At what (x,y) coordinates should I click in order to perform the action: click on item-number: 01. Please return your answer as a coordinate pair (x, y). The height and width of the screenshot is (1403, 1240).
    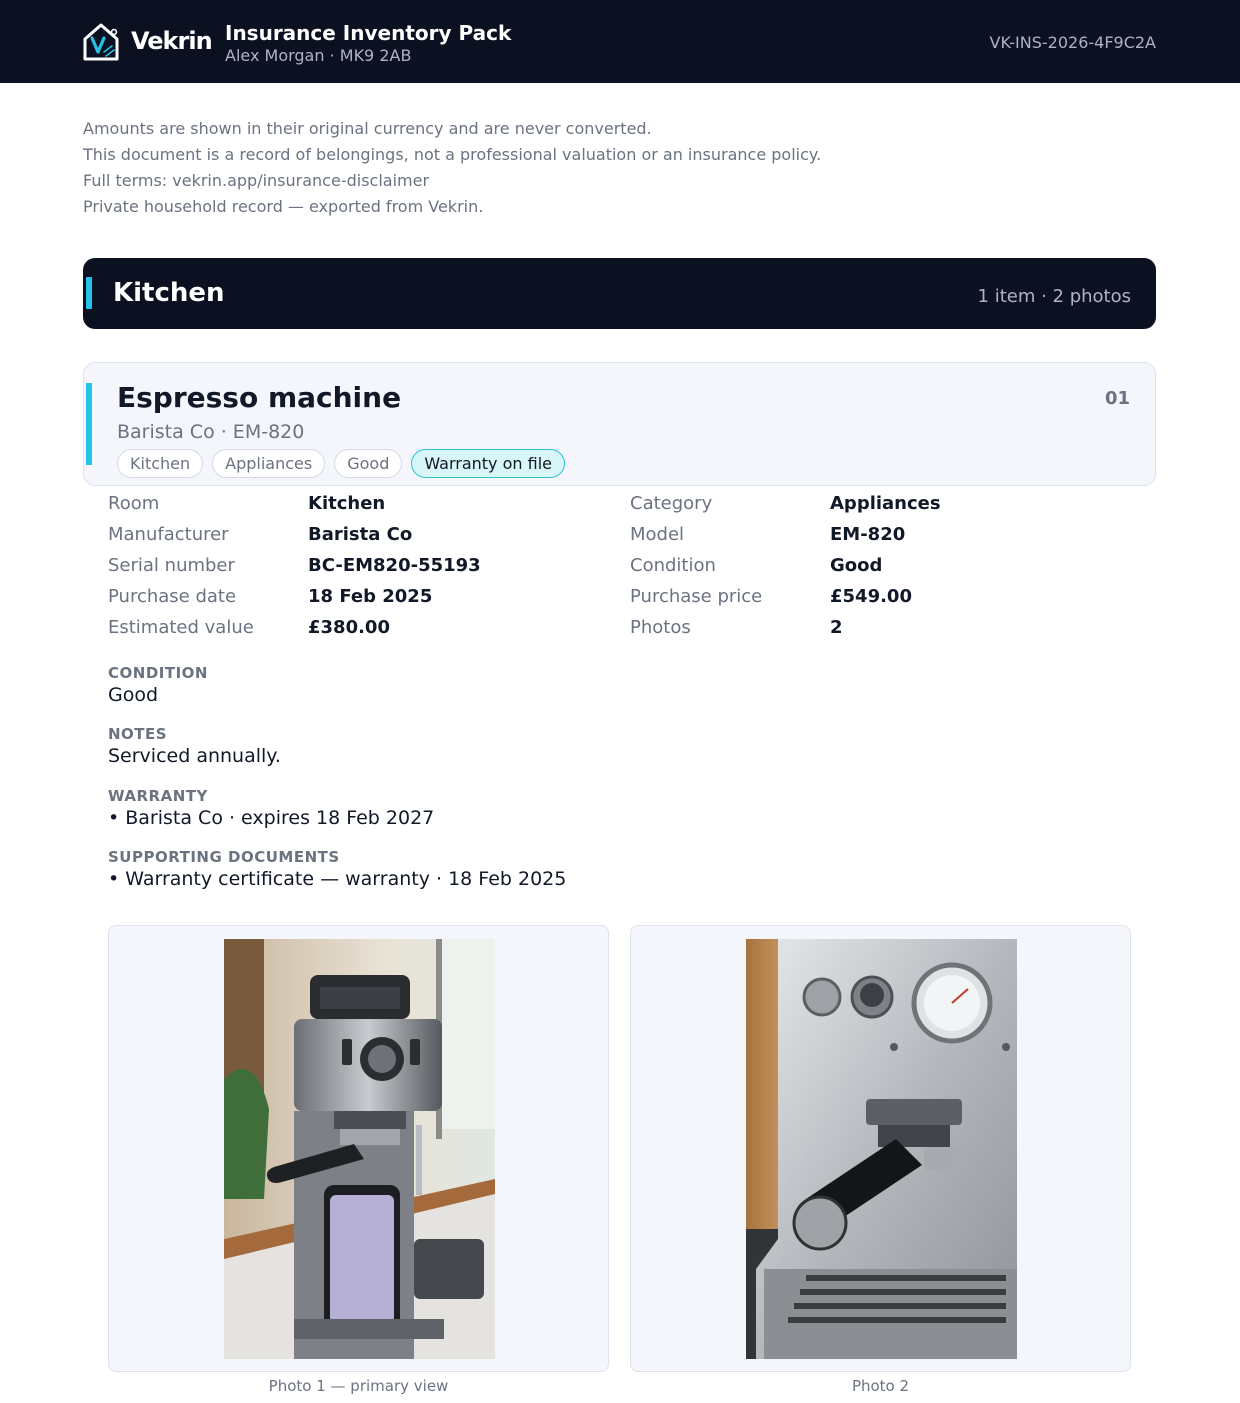
    Looking at the image, I should click on (1117, 398).